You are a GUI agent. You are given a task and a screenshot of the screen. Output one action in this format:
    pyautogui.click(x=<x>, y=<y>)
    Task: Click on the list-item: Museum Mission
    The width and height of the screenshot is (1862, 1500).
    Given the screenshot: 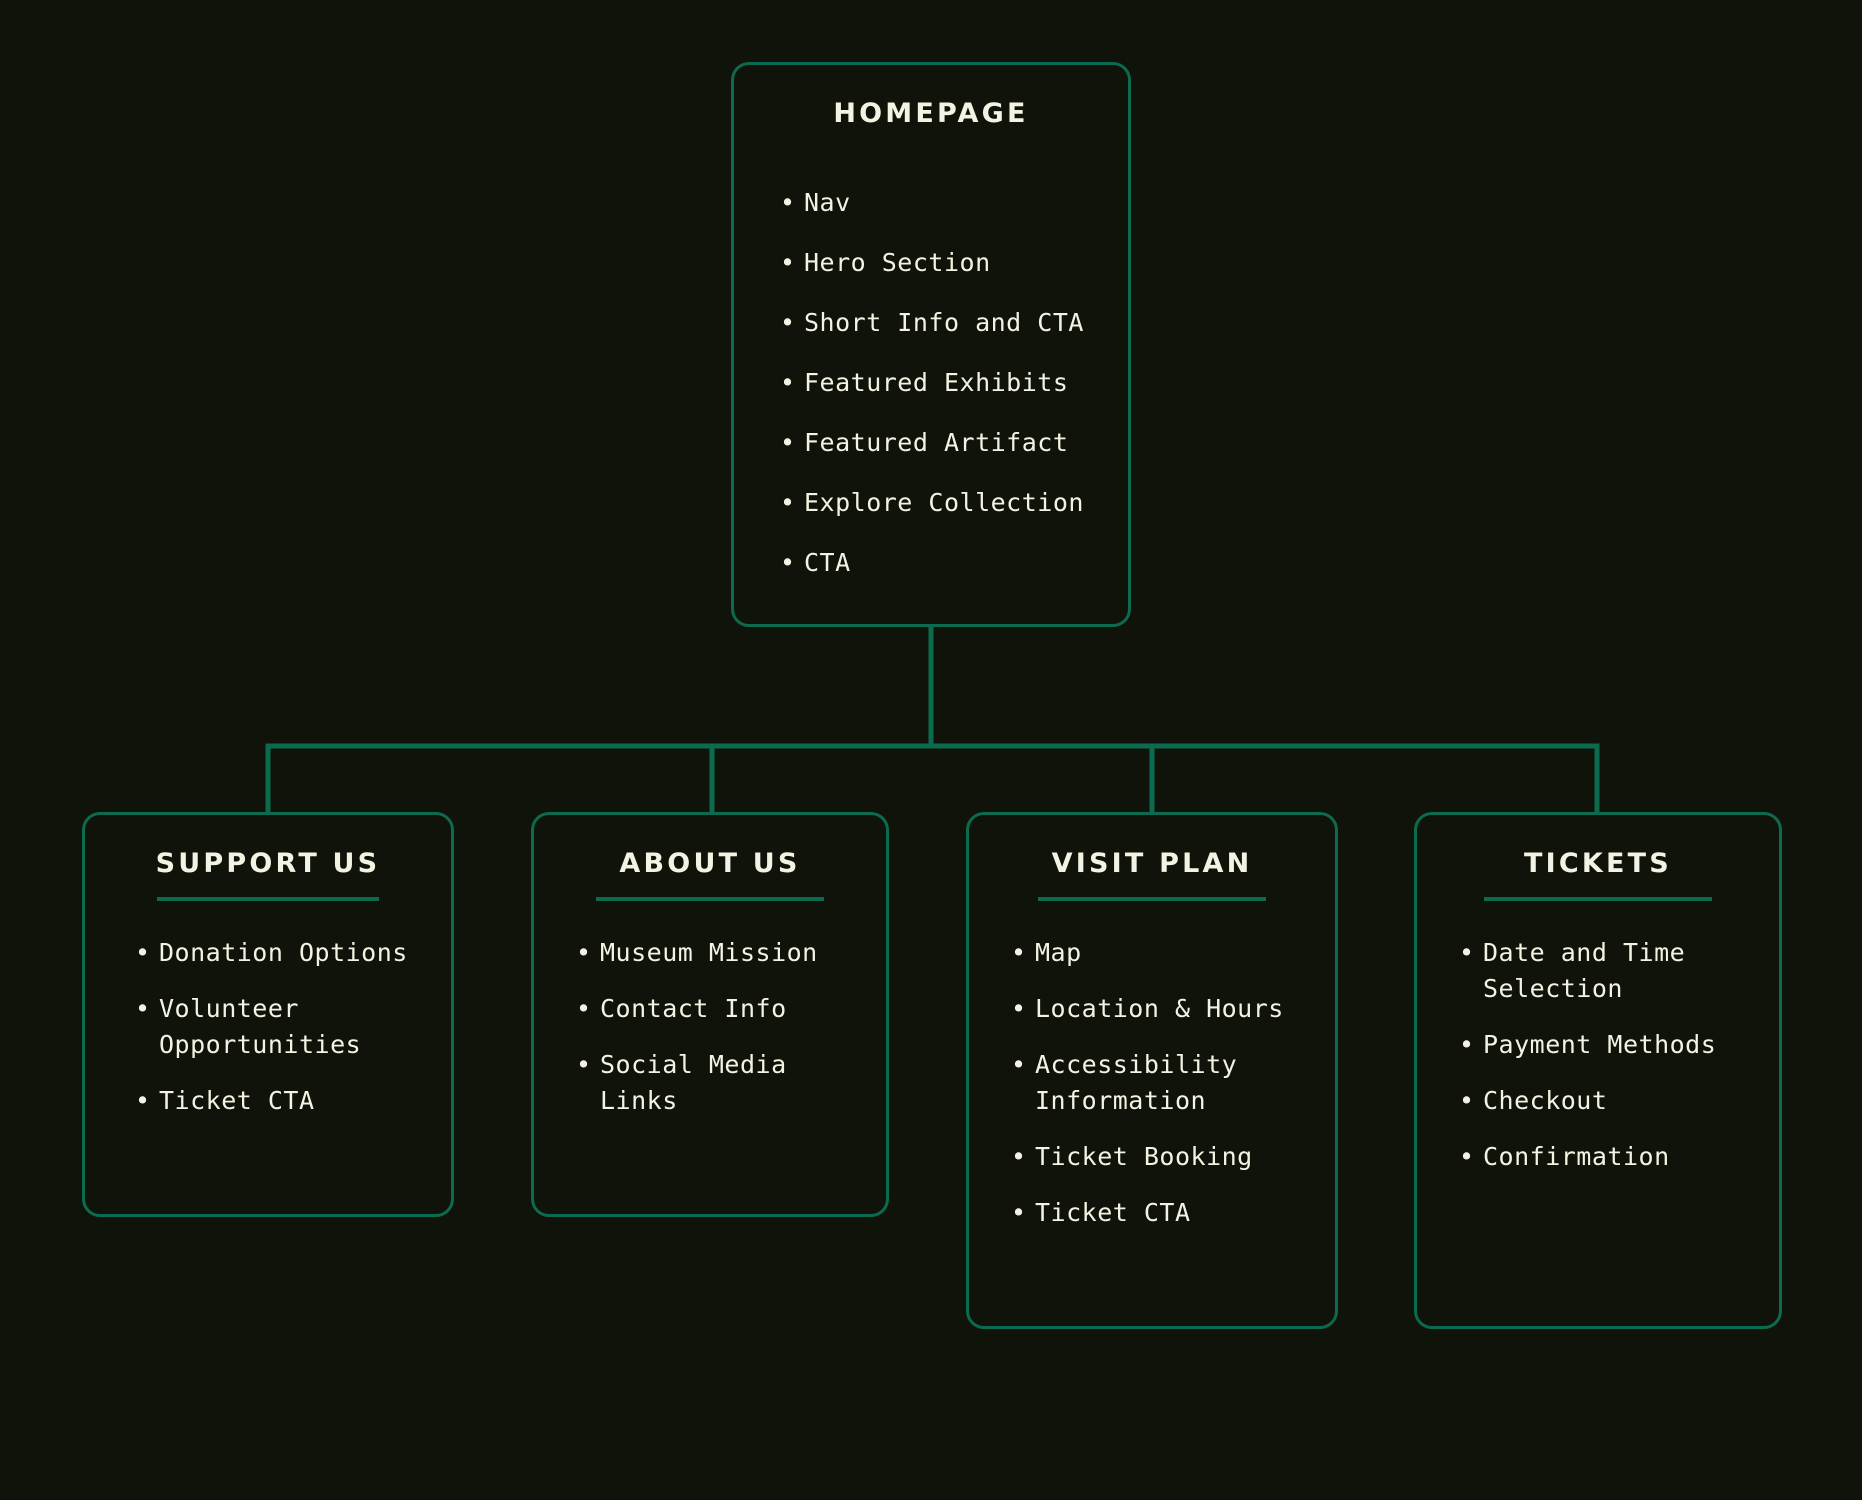 What is the action you would take?
    pyautogui.click(x=715, y=953)
    